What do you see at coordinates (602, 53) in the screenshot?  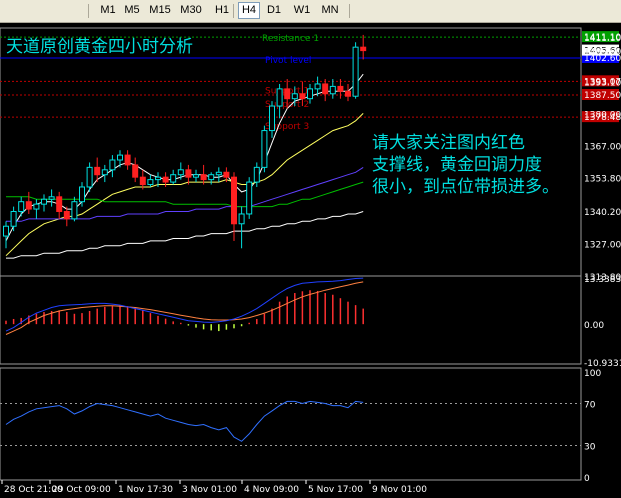 I see `price-tick-label: 1405.60` at bounding box center [602, 53].